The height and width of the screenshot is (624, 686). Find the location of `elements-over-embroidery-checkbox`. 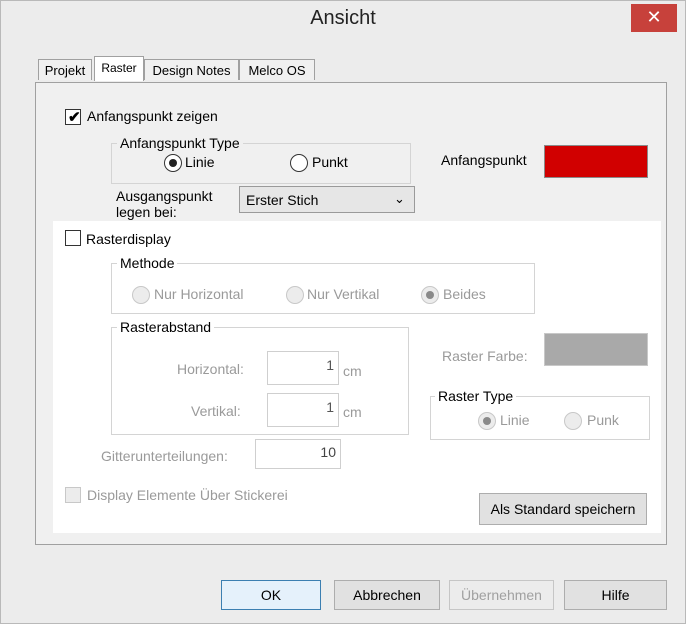

elements-over-embroidery-checkbox is located at coordinates (73, 495).